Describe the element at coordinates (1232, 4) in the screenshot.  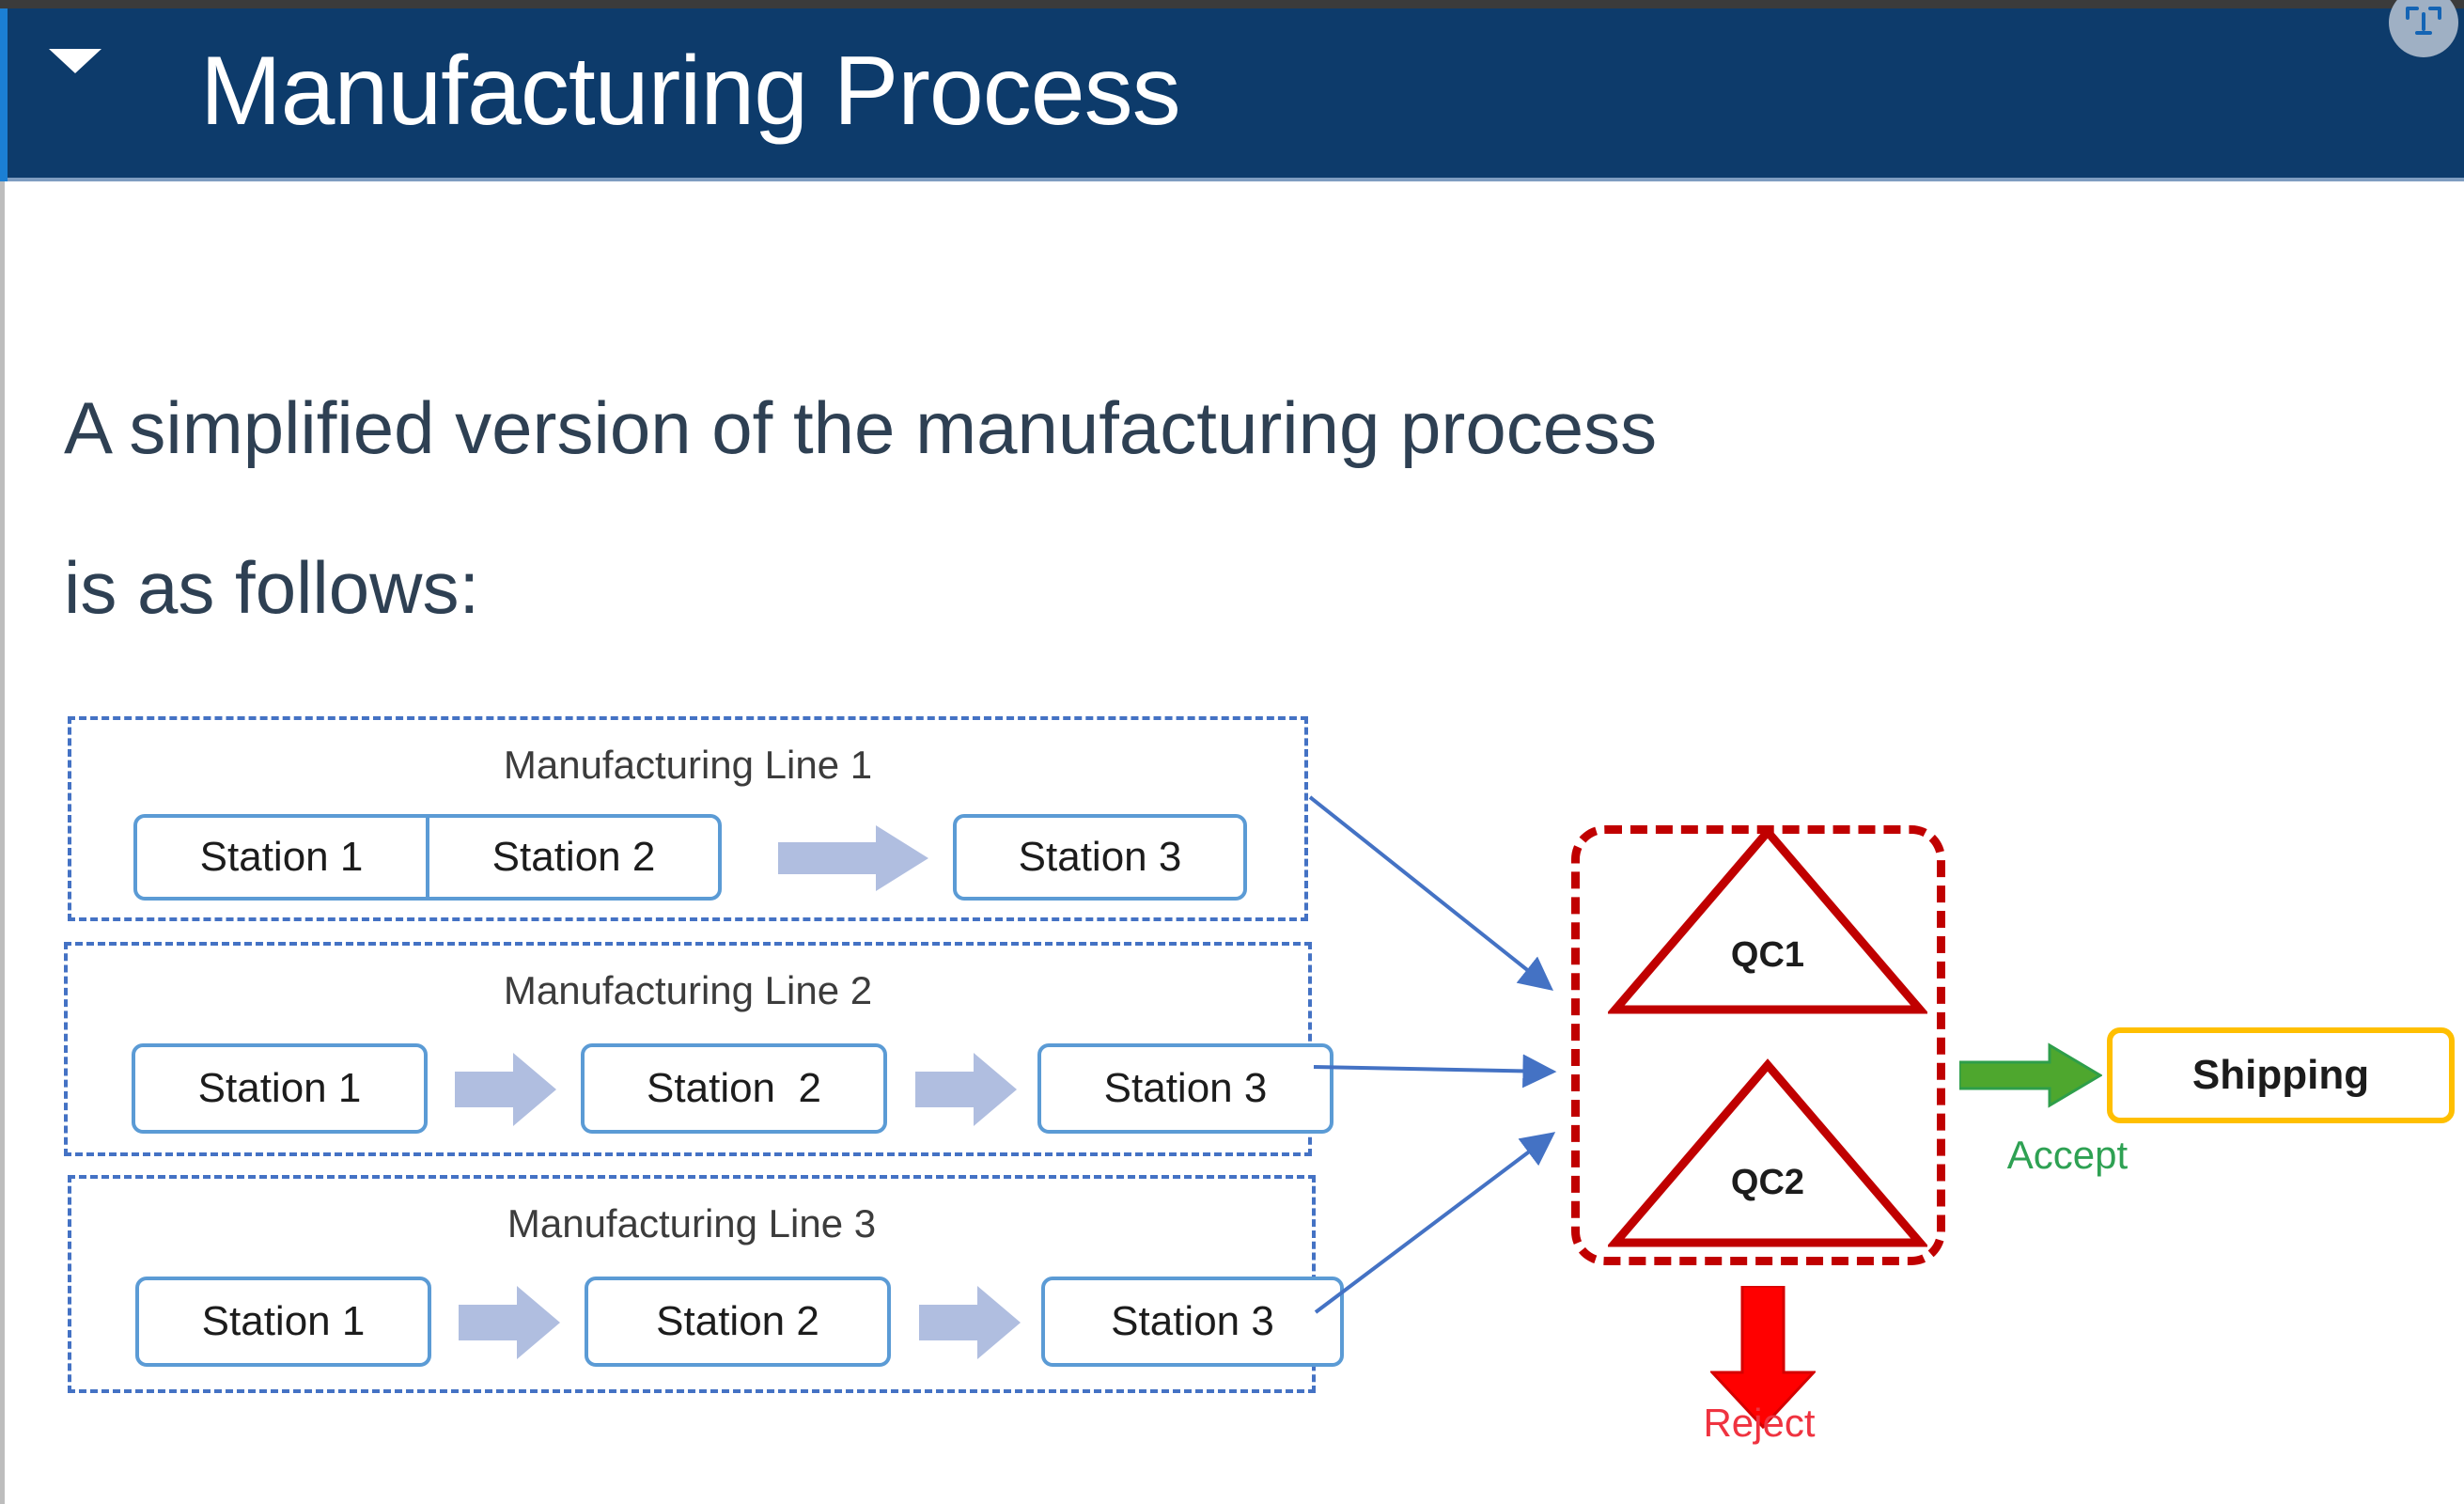
I see `window-top-strip` at that location.